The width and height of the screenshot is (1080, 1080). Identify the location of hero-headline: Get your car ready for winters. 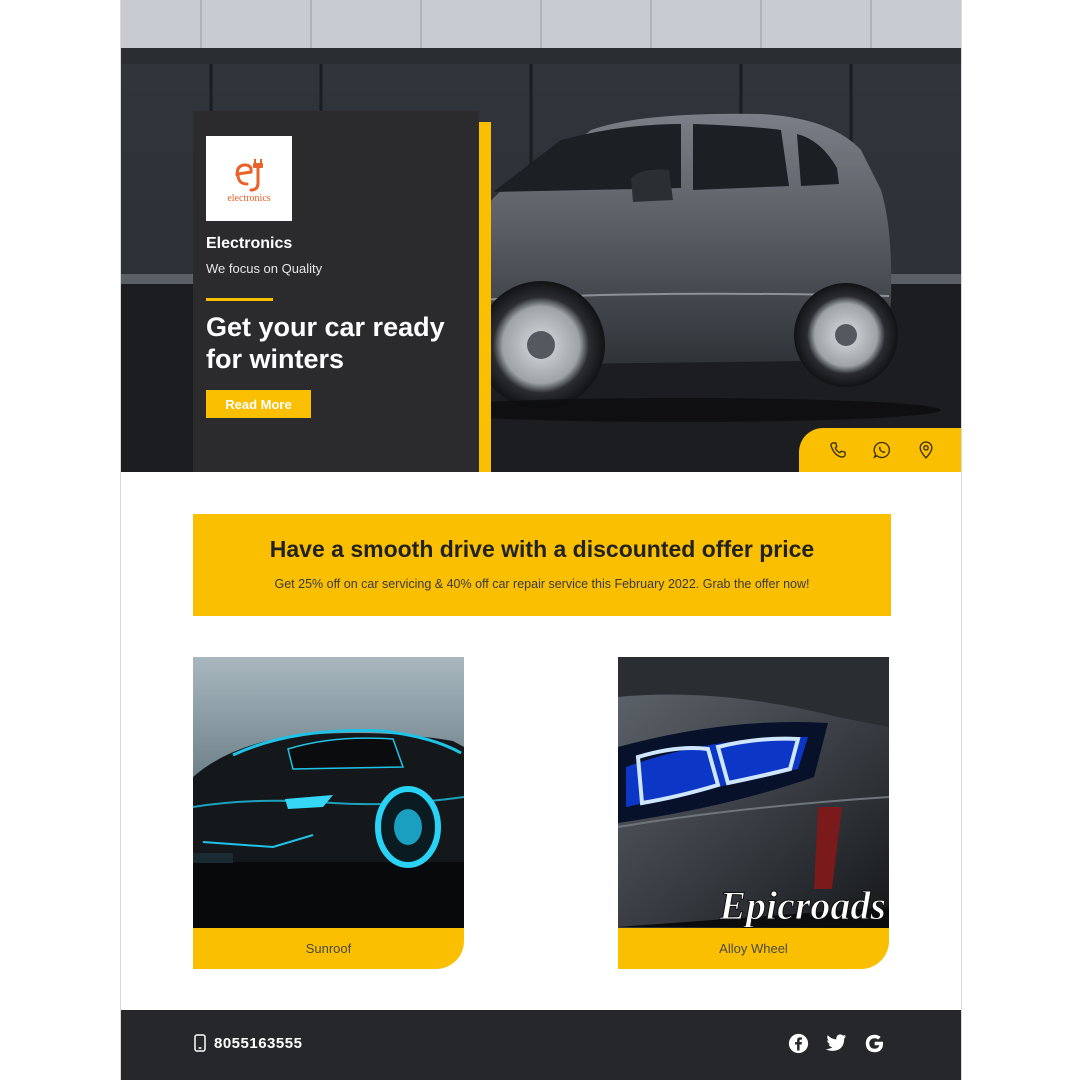
(325, 343).